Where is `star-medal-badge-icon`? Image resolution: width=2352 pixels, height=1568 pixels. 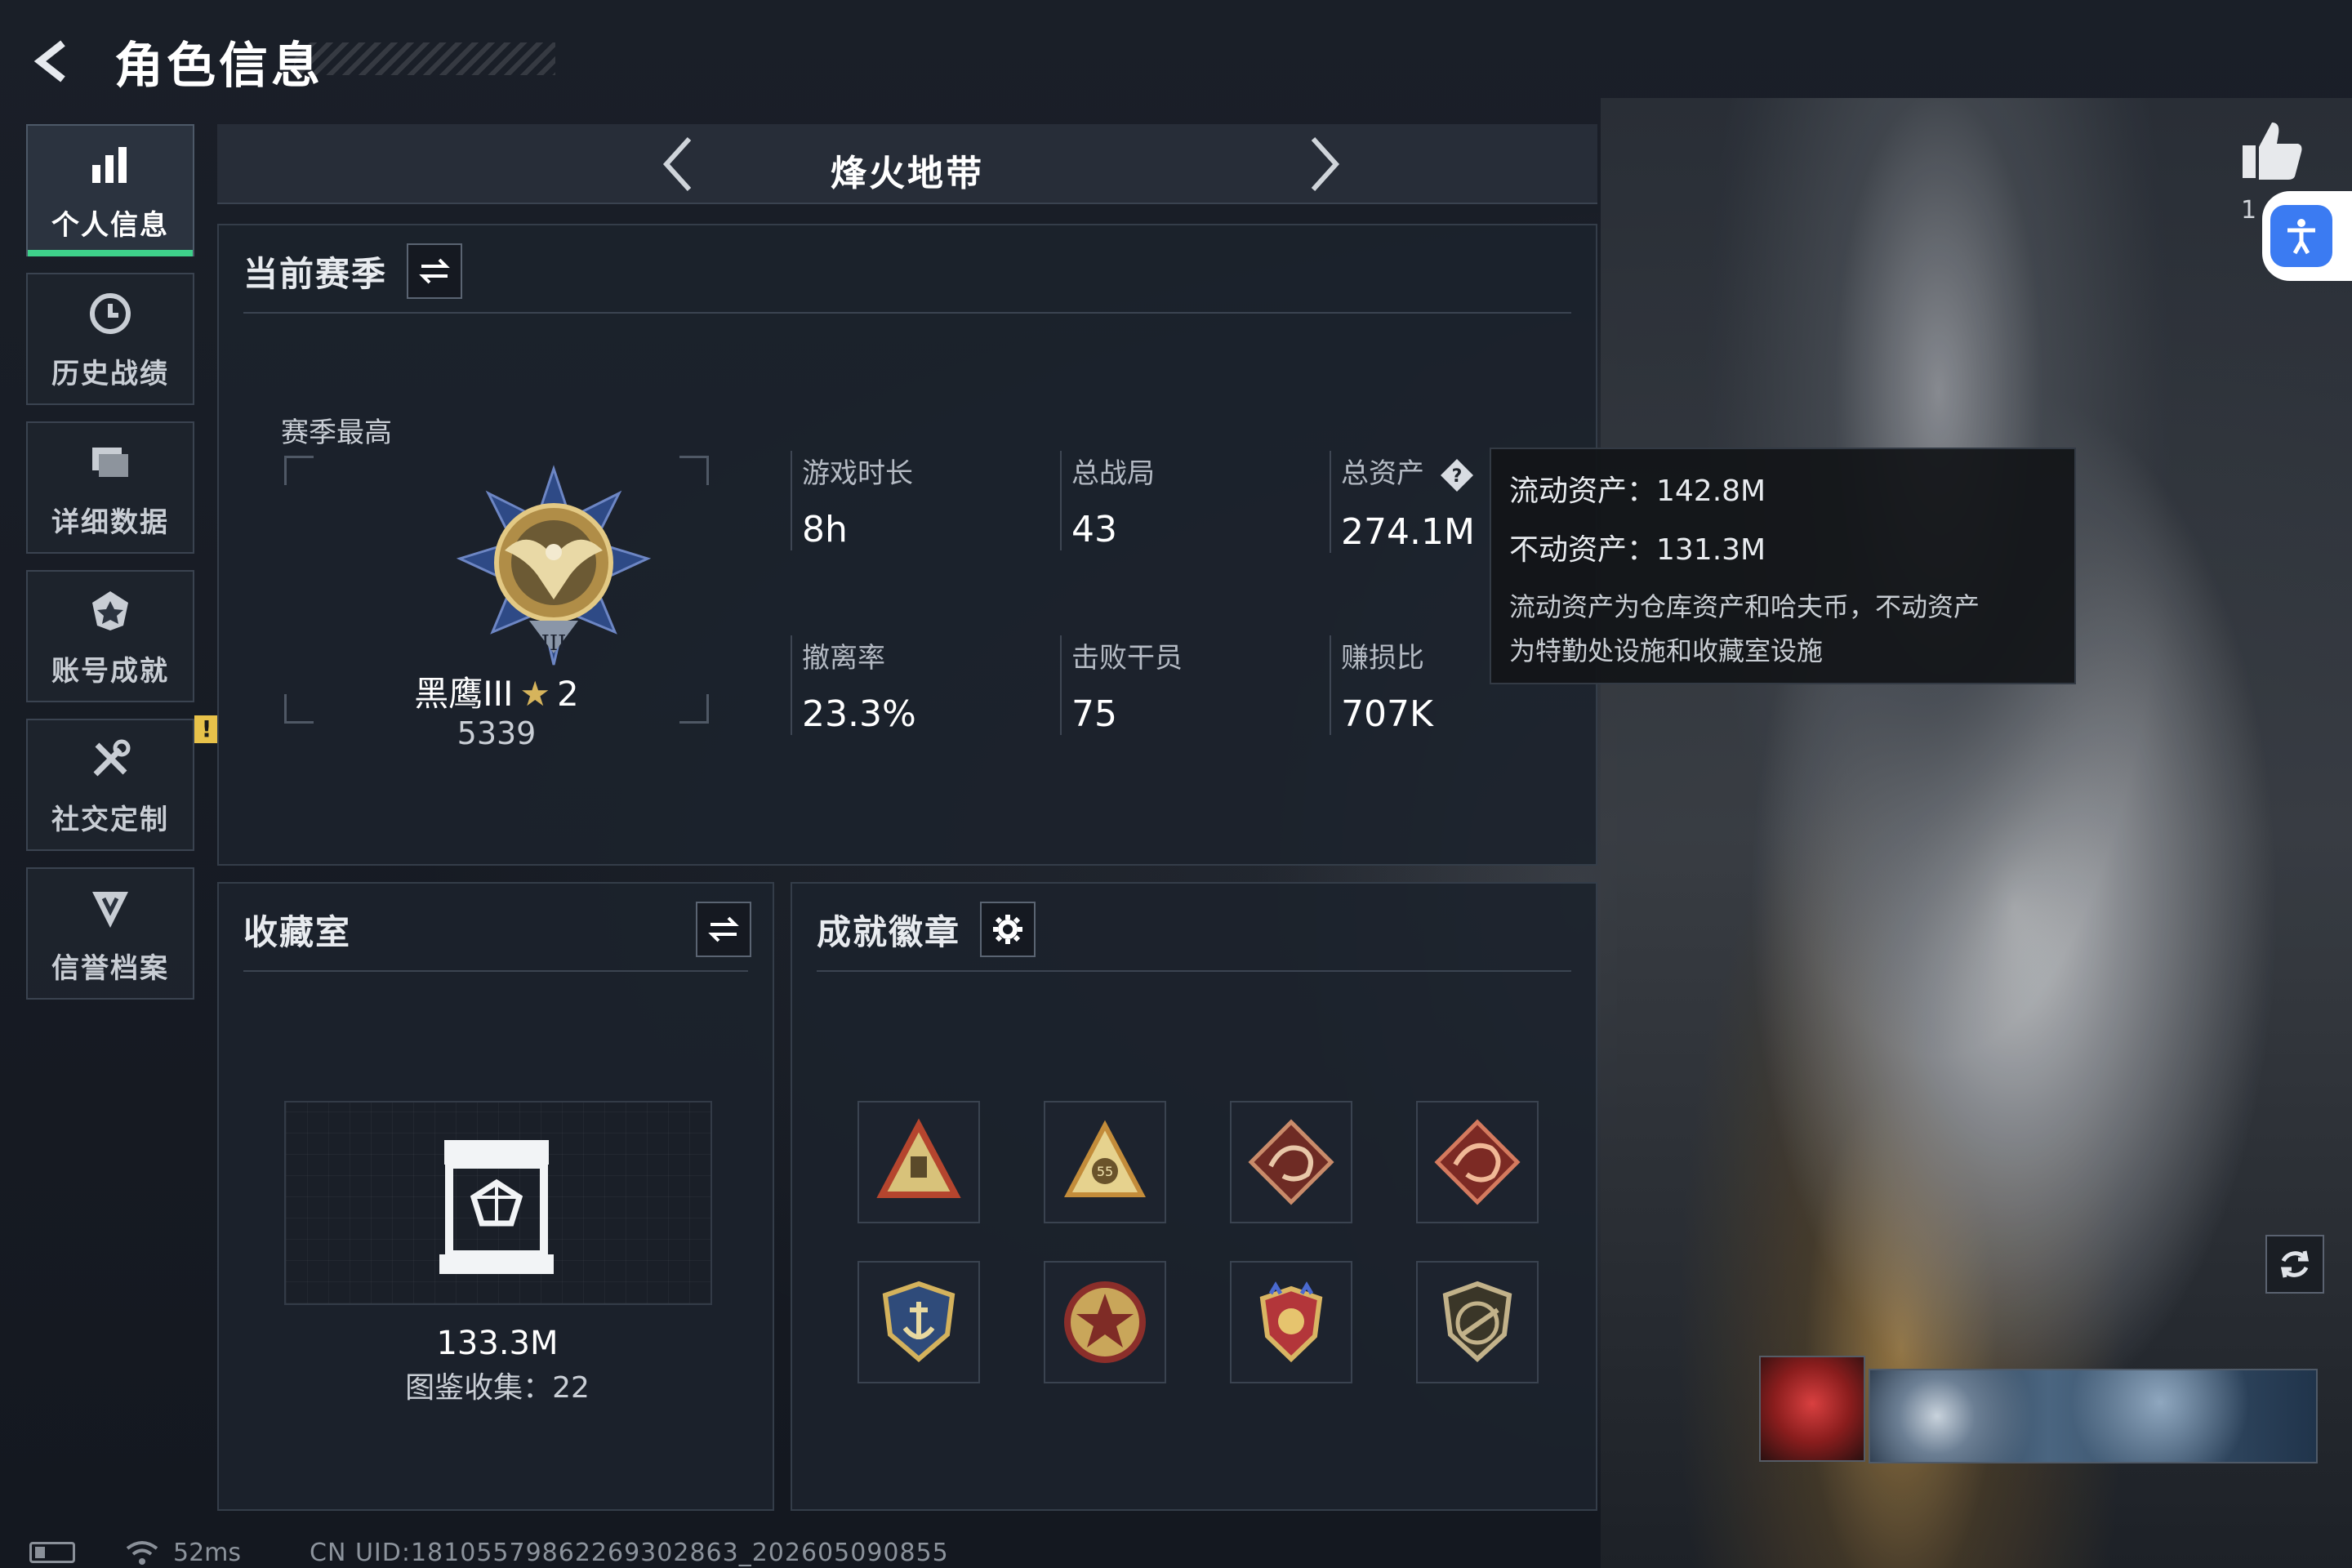
star-medal-badge-icon is located at coordinates (1105, 1322).